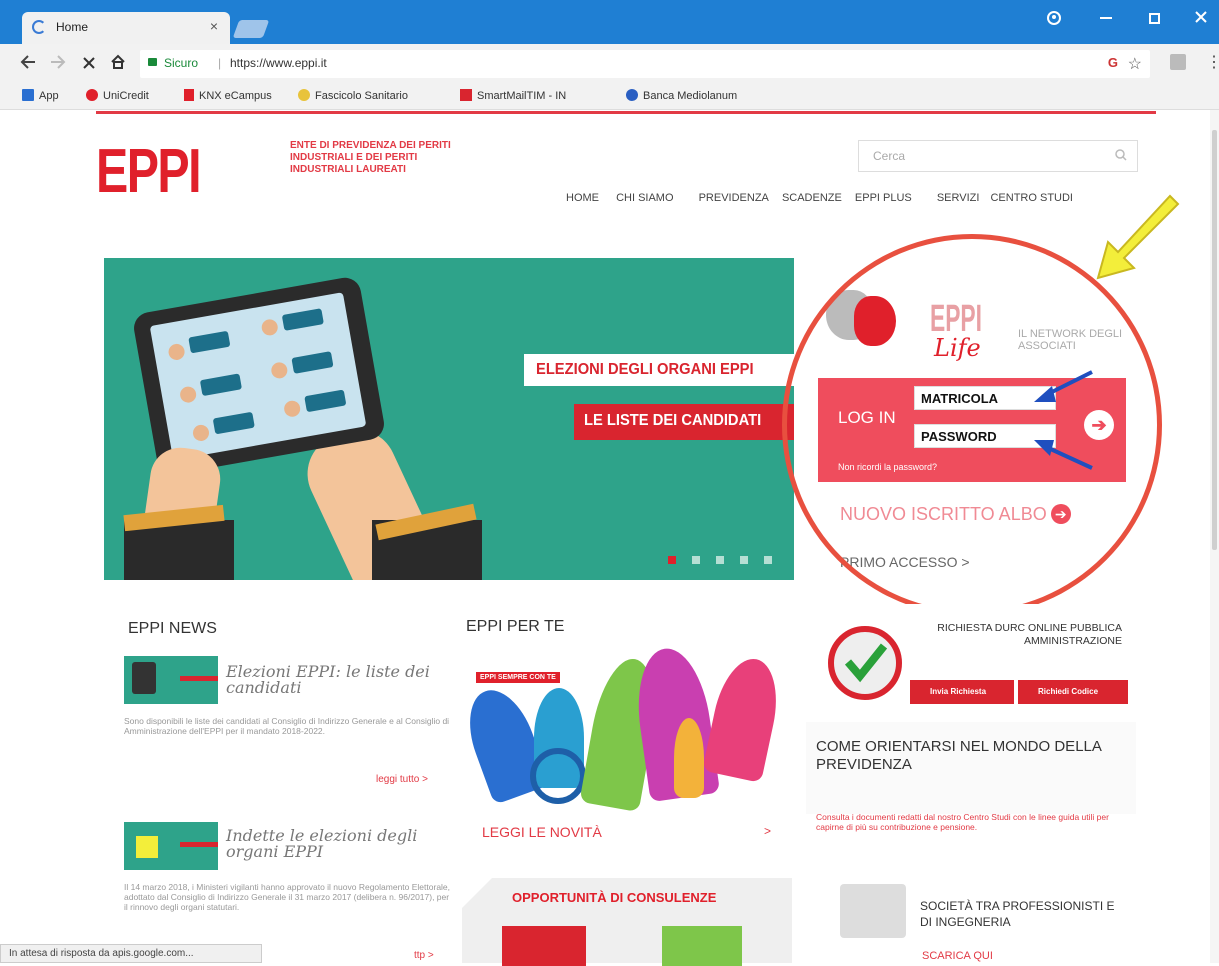 This screenshot has height=966, width=1219. Describe the element at coordinates (767, 831) in the screenshot. I see `chevron-right-icon: >` at that location.